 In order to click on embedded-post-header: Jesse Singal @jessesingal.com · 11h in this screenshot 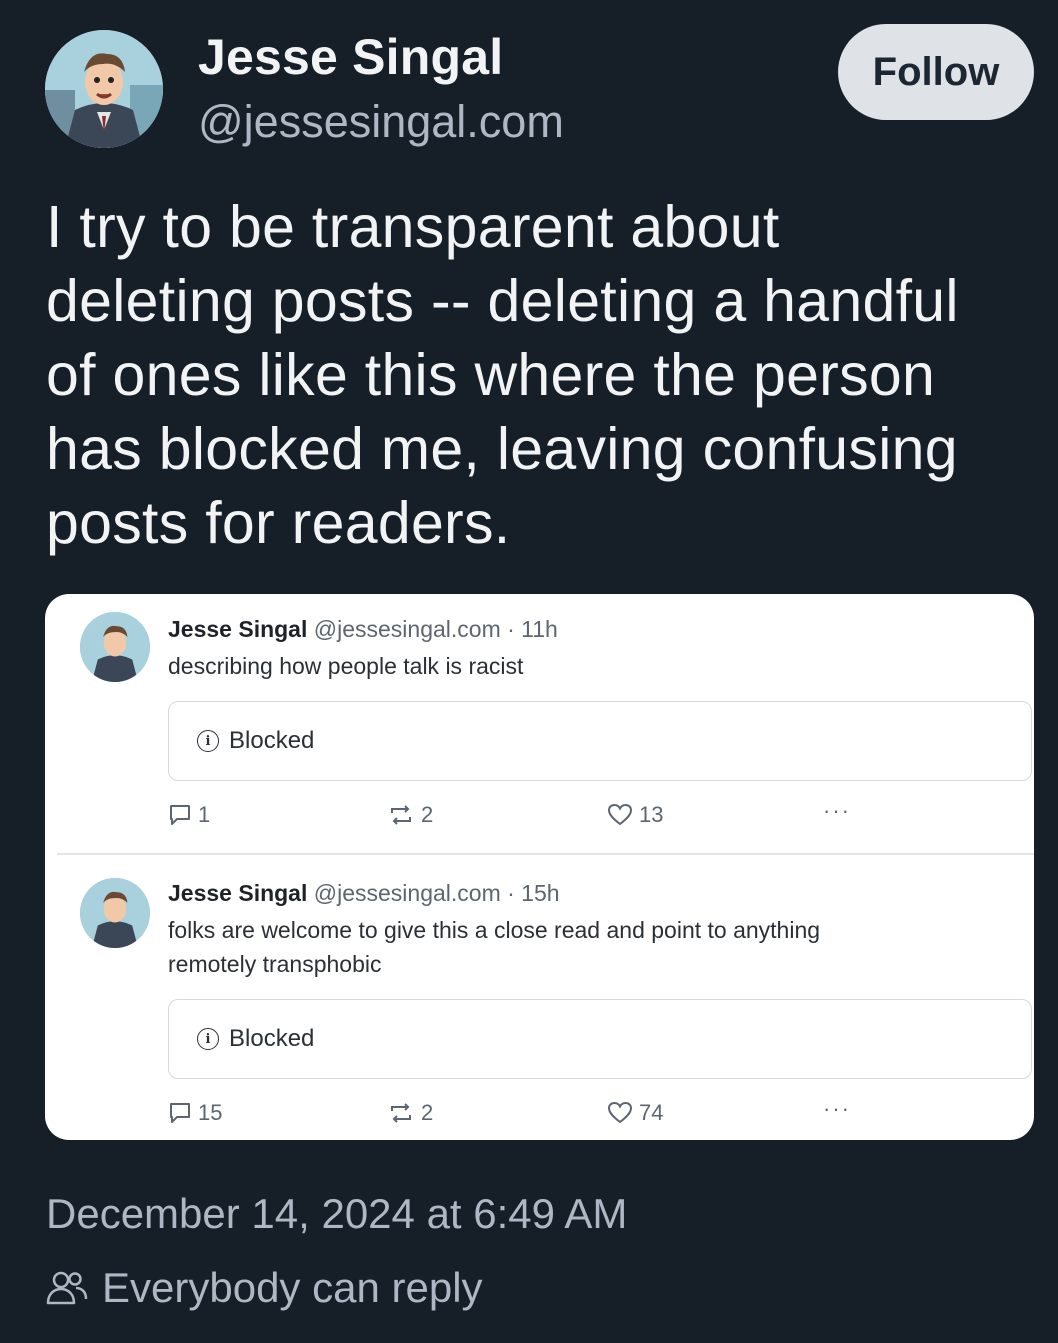, I will do `click(363, 629)`.